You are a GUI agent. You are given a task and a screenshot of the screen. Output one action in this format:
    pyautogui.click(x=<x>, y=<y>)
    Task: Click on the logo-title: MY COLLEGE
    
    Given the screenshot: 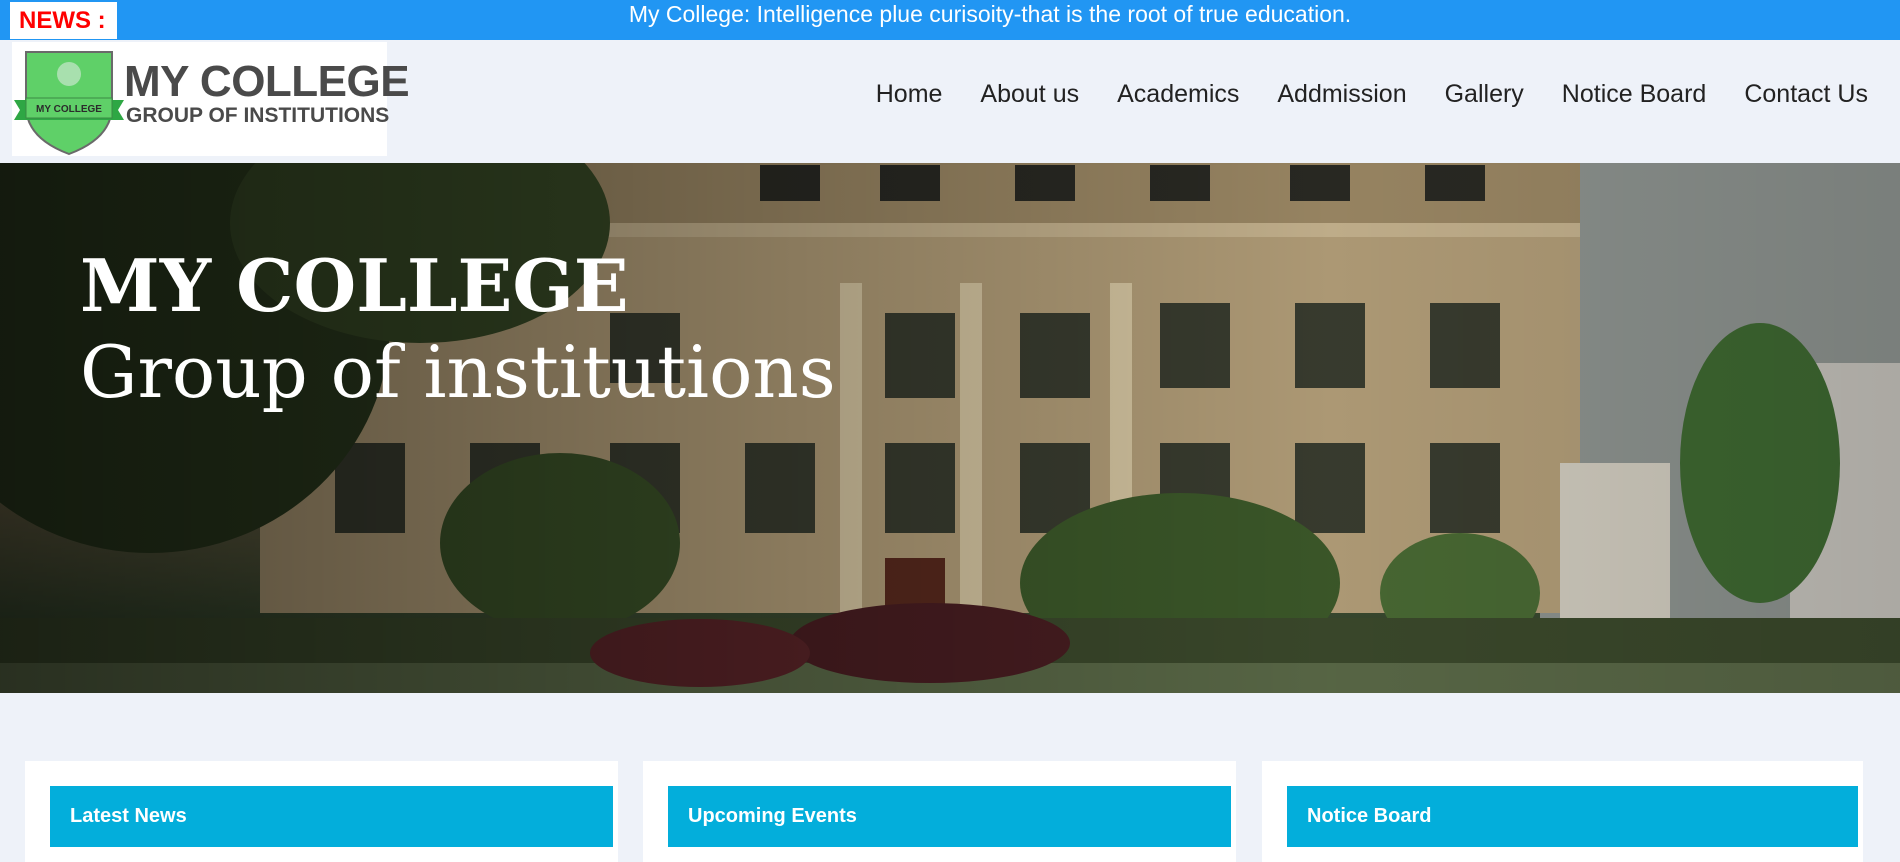 What is the action you would take?
    pyautogui.click(x=267, y=81)
    